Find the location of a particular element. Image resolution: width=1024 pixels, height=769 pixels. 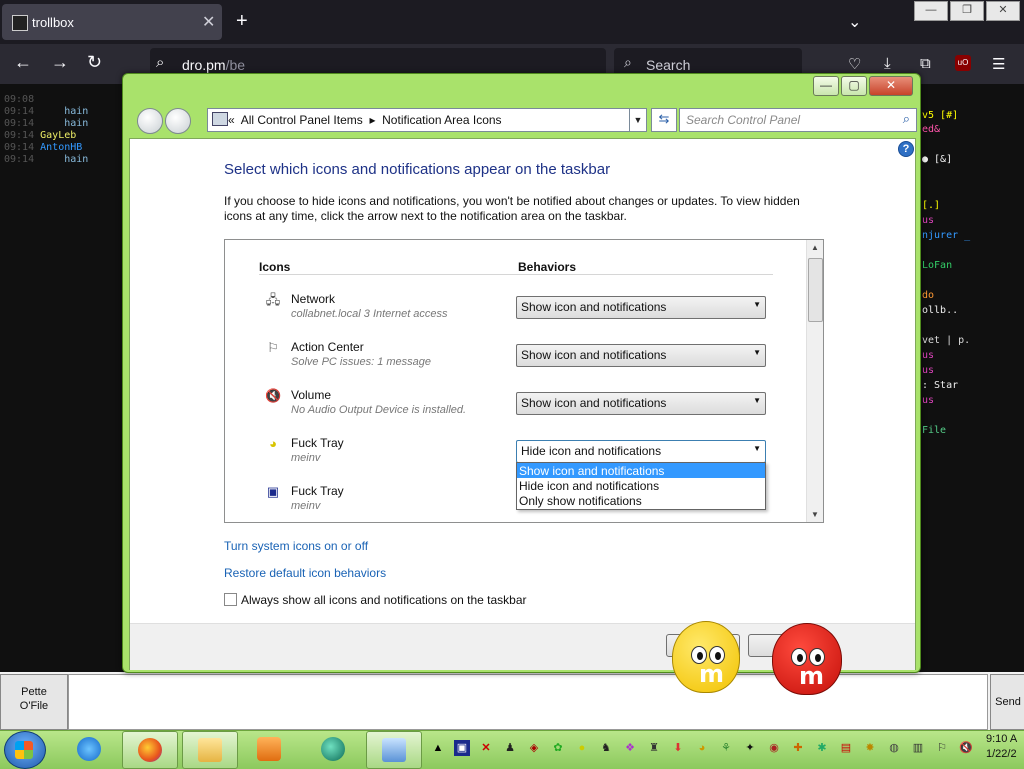

cp-close-button: ✕ is located at coordinates (891, 86).